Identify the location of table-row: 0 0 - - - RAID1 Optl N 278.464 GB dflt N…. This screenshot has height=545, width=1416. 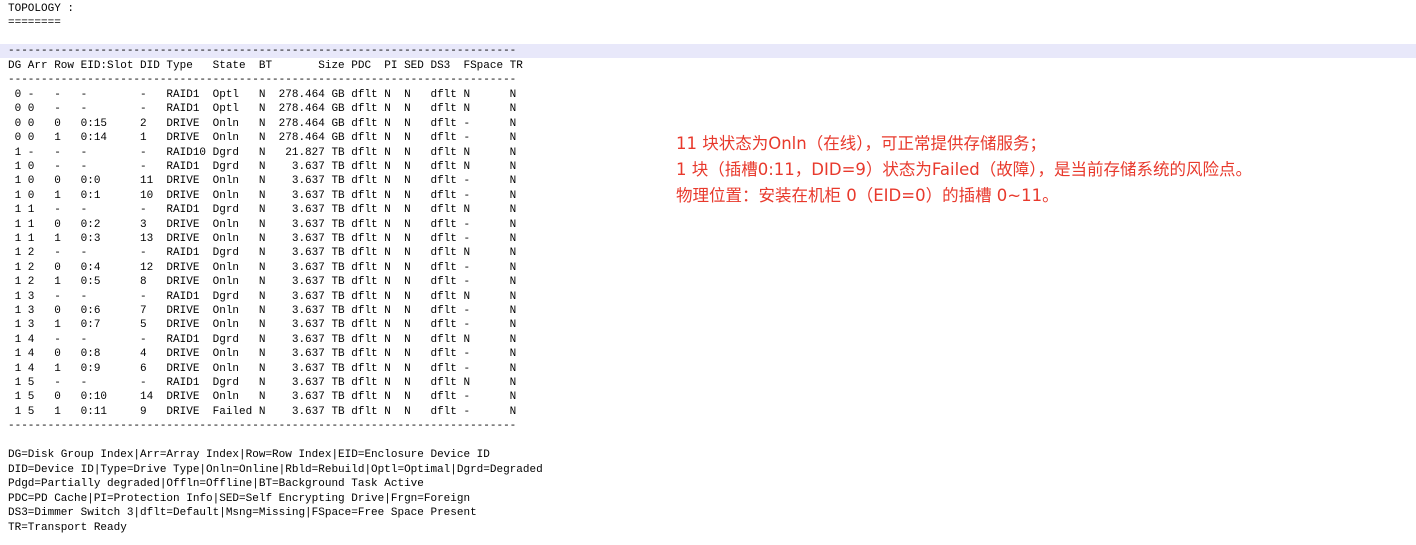
(262, 109).